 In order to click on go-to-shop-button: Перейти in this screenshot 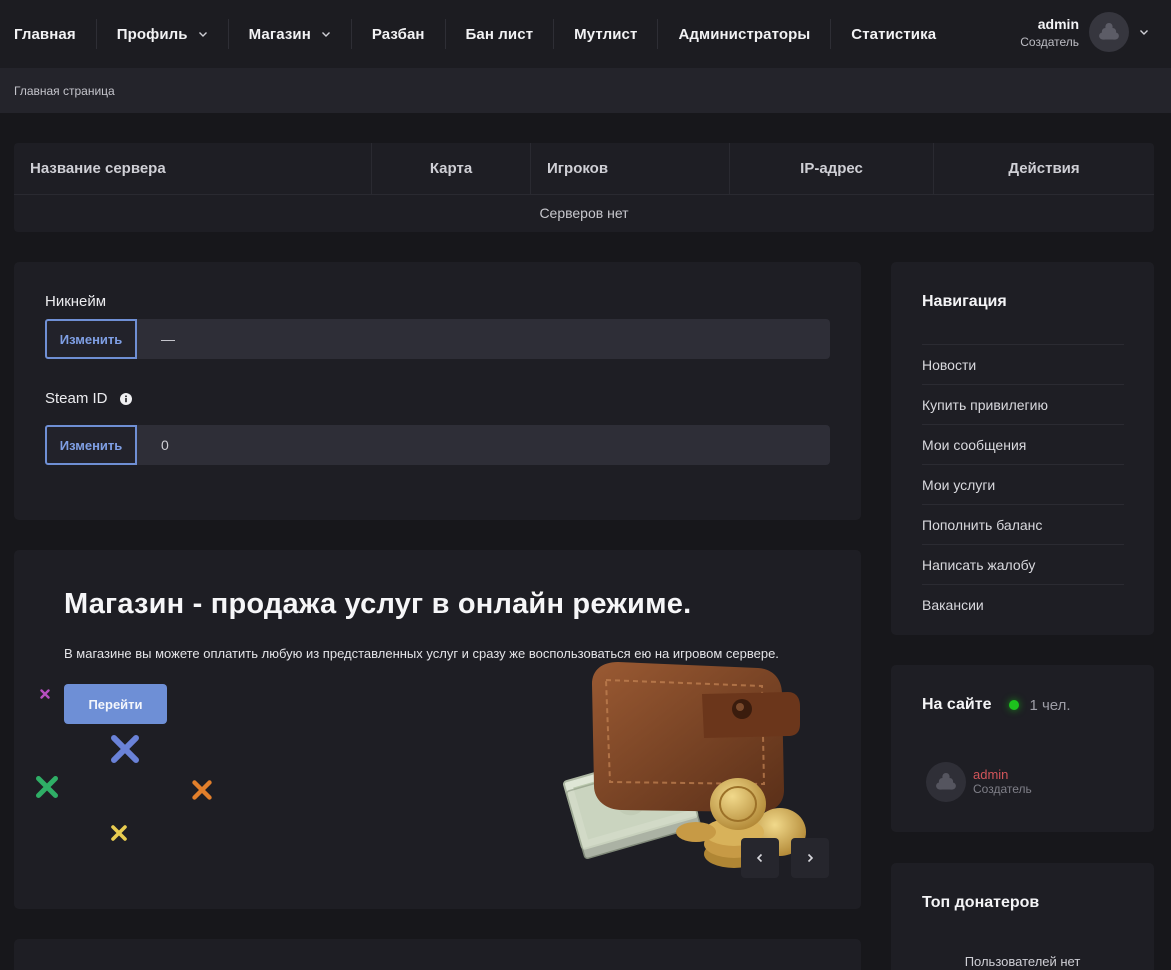, I will do `click(115, 704)`.